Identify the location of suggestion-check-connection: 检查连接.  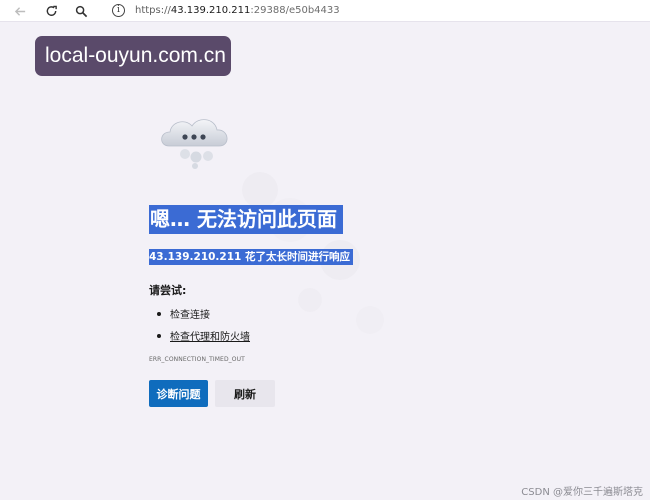
(183, 313).